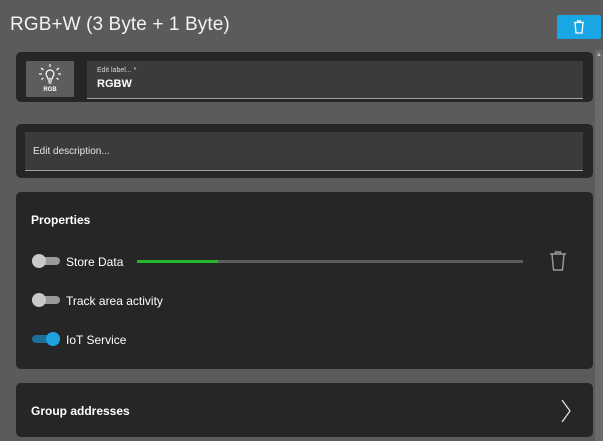  I want to click on label-field-value: RGBW, so click(114, 84).